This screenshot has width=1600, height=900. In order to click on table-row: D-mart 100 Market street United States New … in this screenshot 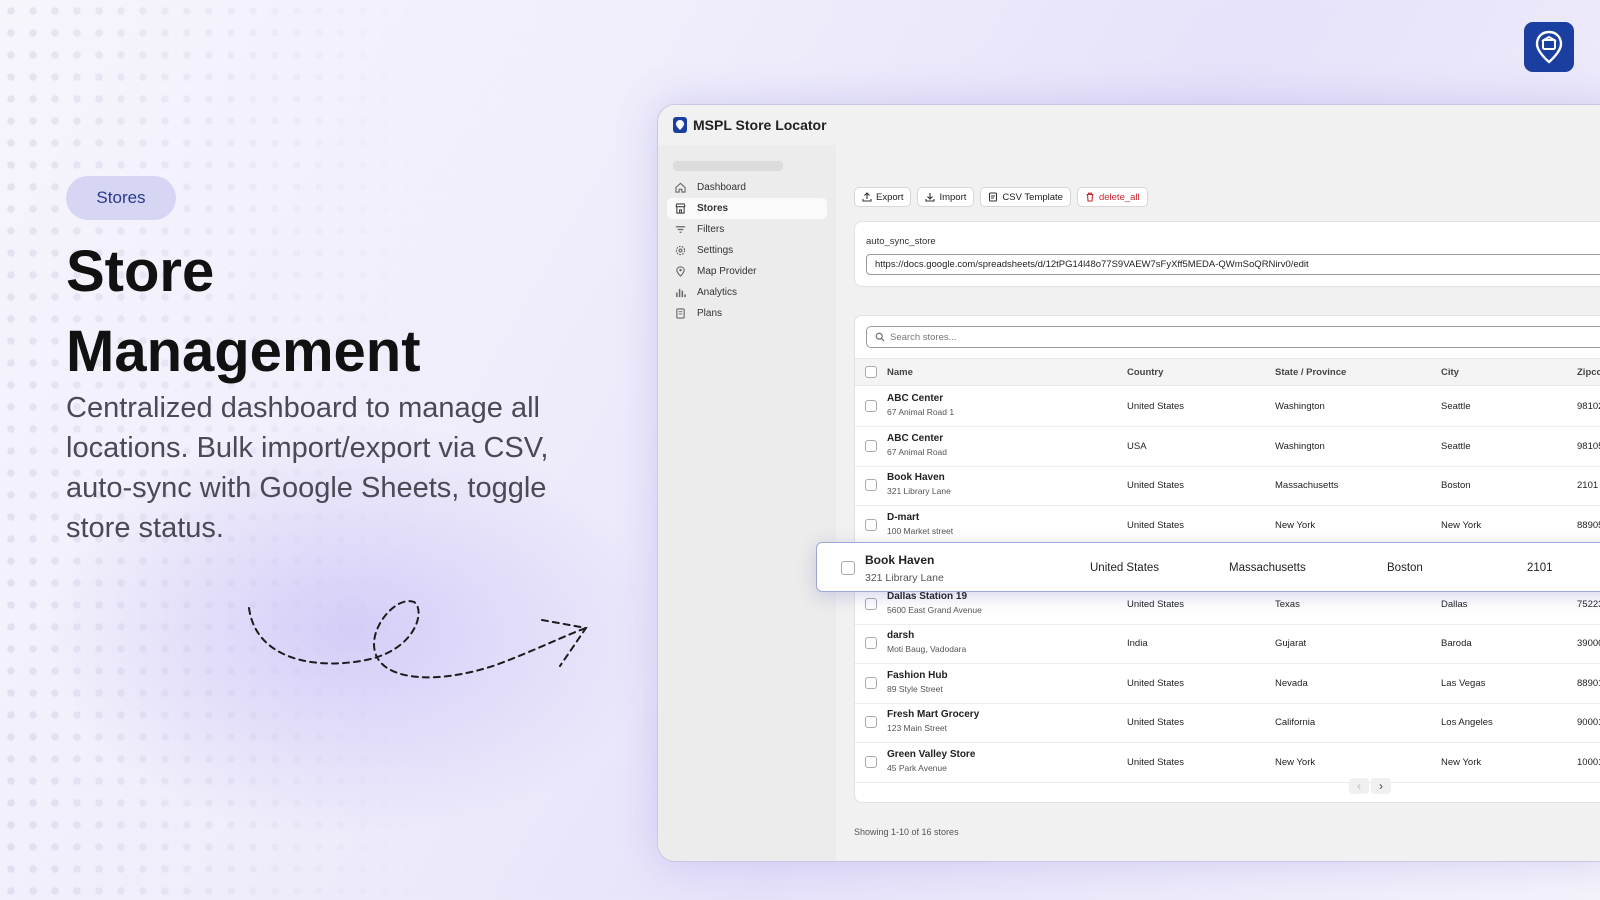, I will do `click(1227, 526)`.